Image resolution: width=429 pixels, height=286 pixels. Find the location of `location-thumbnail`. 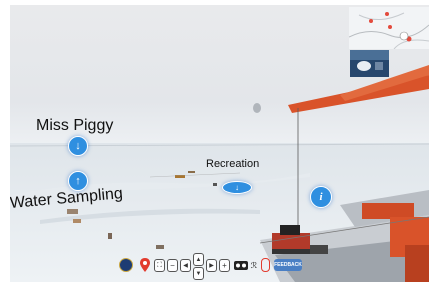

location-thumbnail is located at coordinates (369, 63).